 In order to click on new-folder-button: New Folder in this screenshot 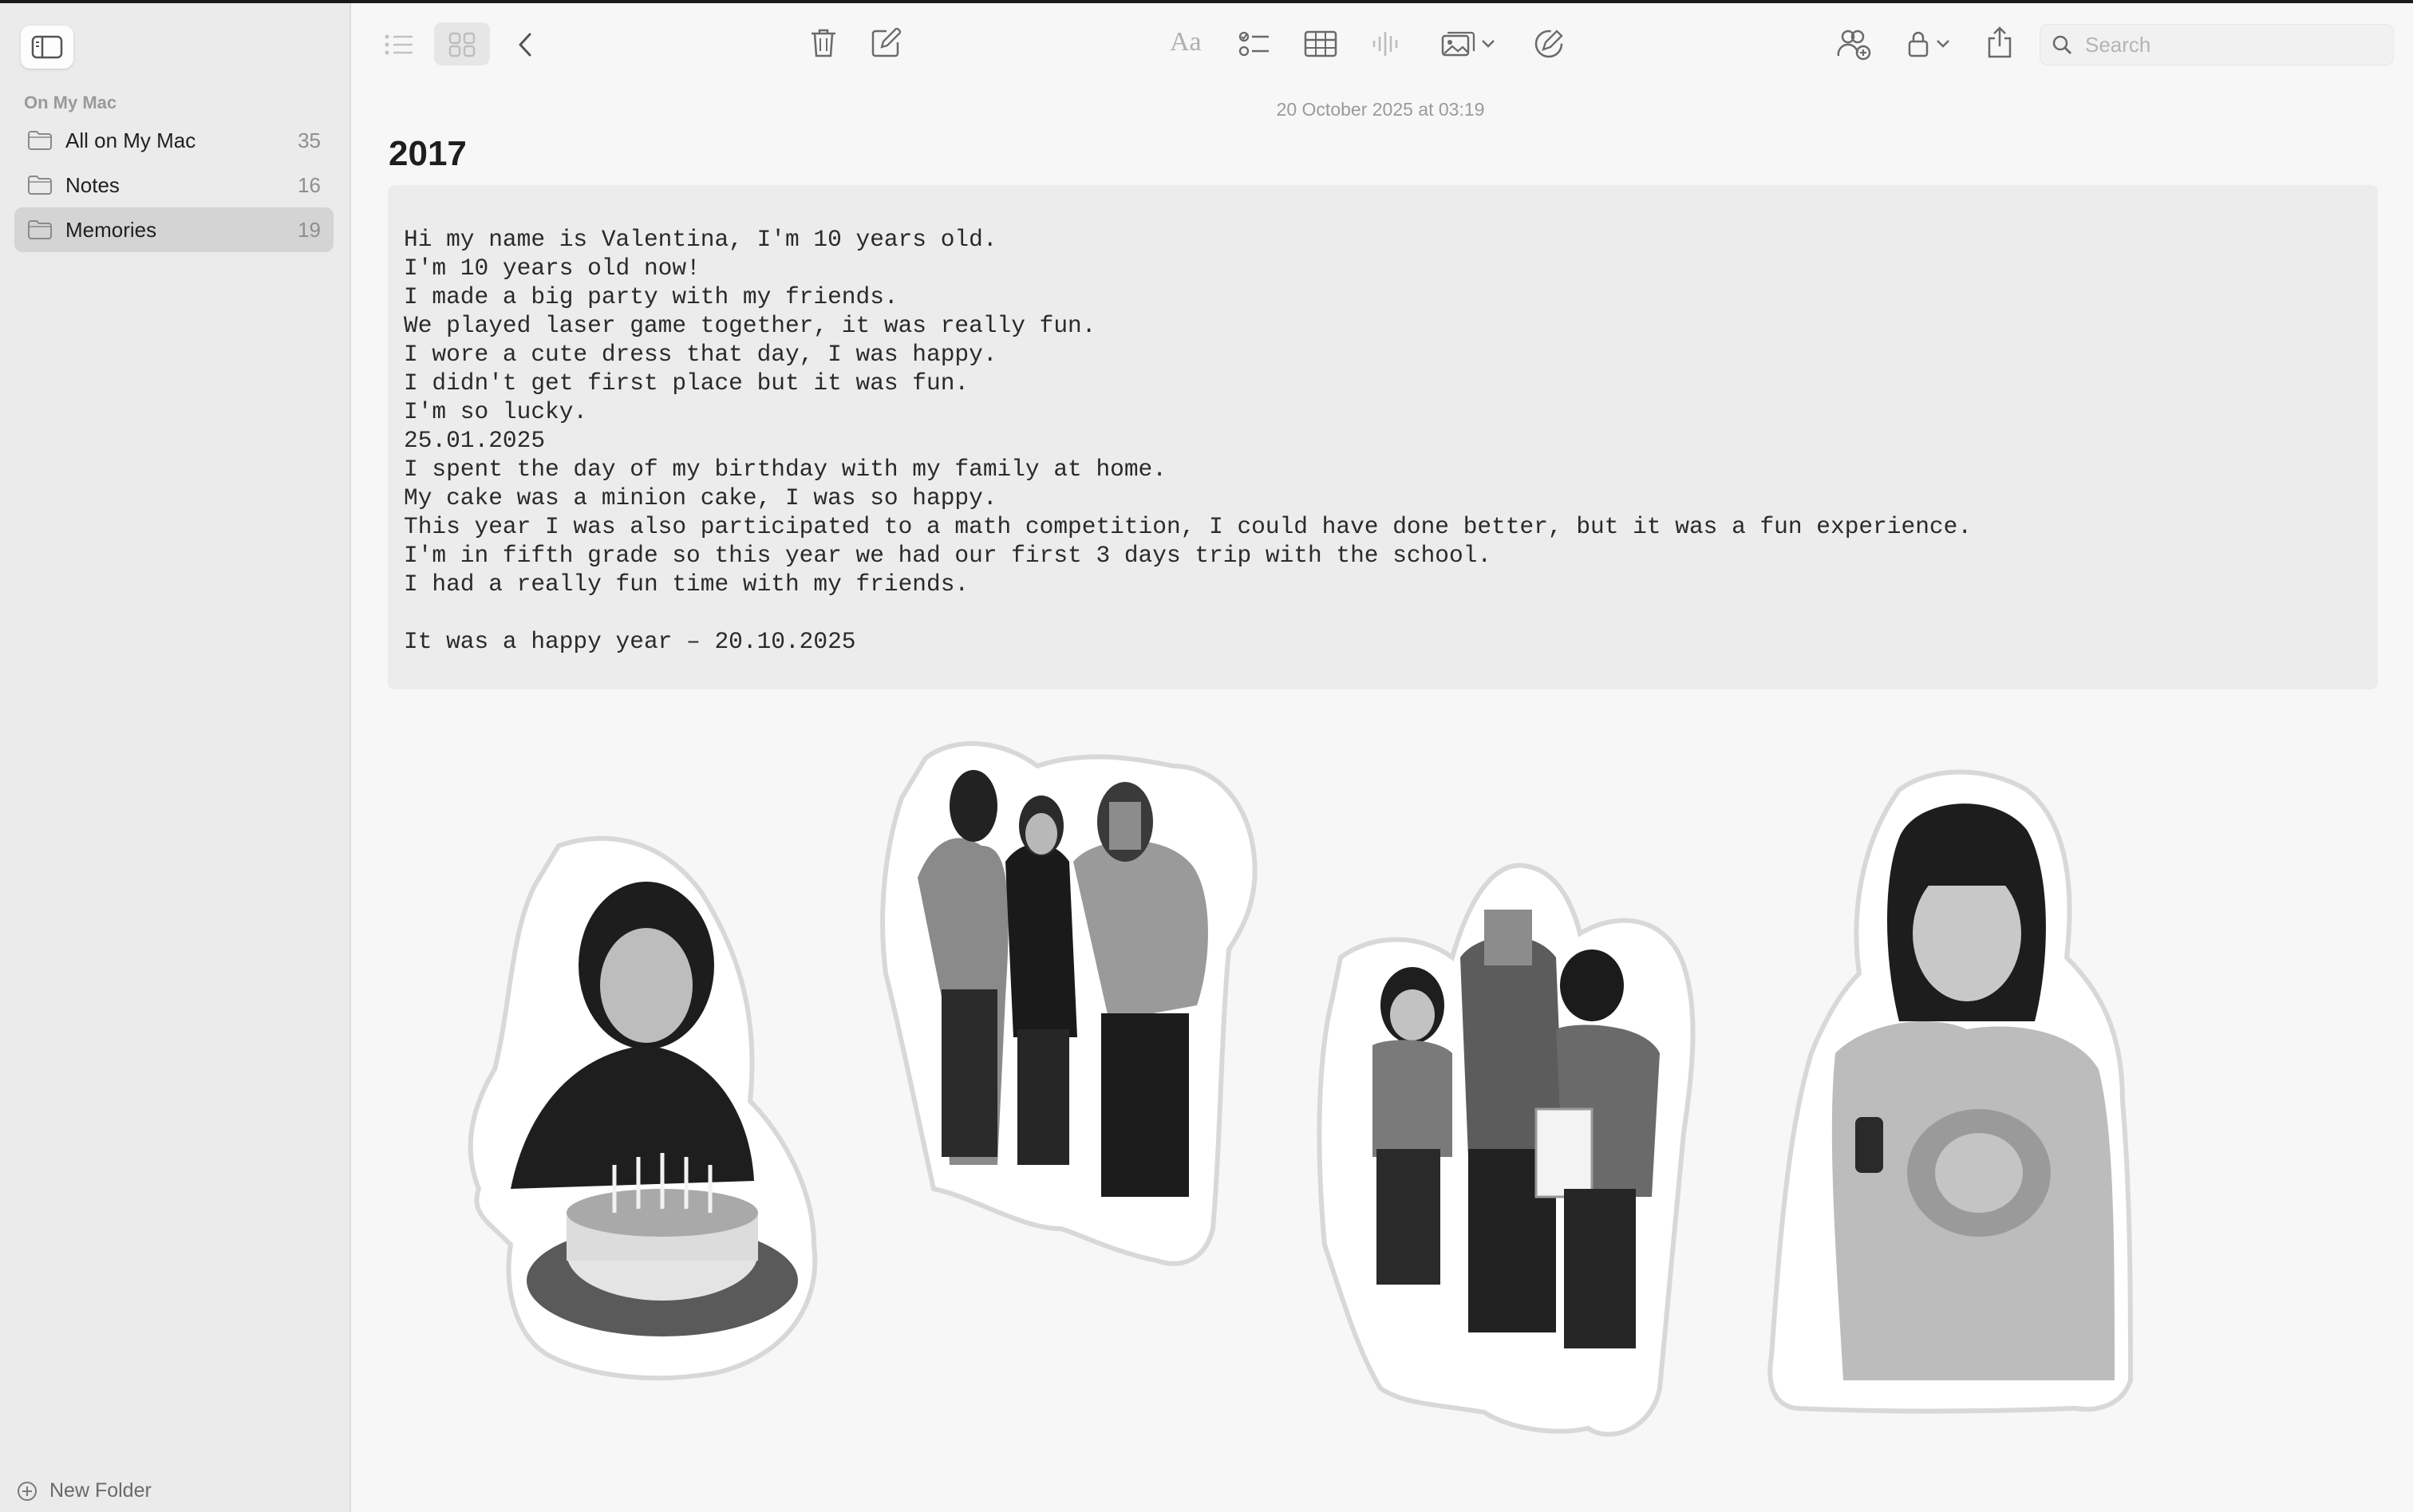, I will do `click(84, 1490)`.